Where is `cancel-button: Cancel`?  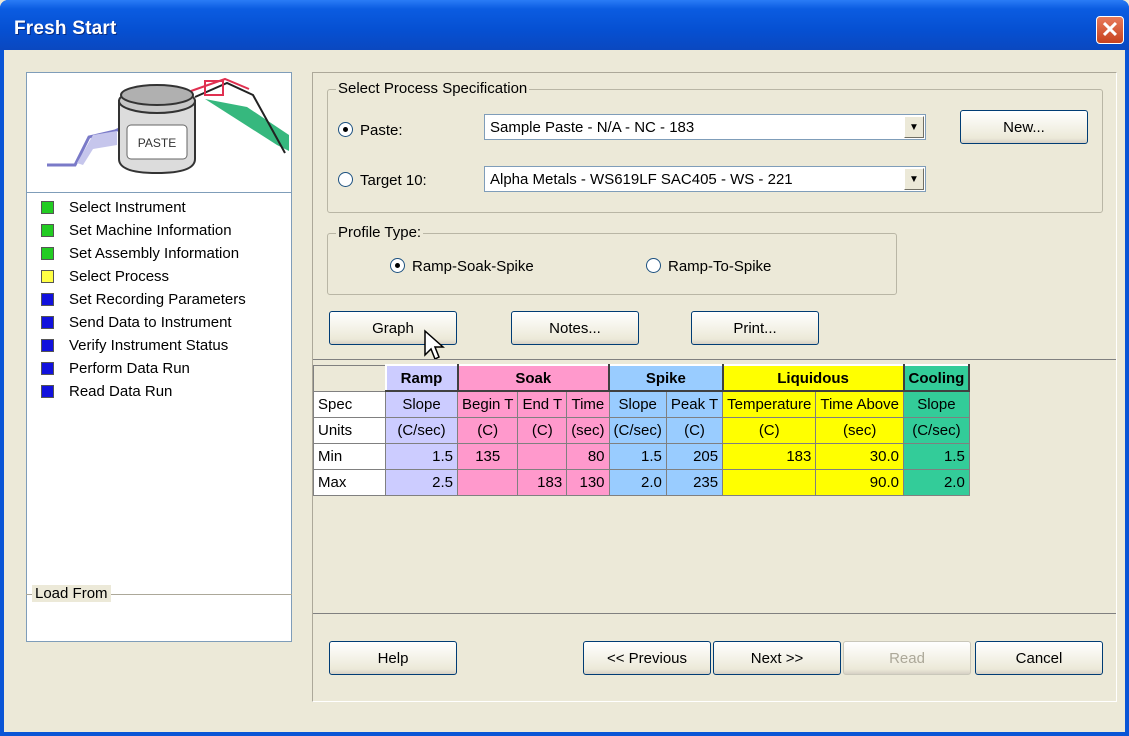
cancel-button: Cancel is located at coordinates (1039, 658).